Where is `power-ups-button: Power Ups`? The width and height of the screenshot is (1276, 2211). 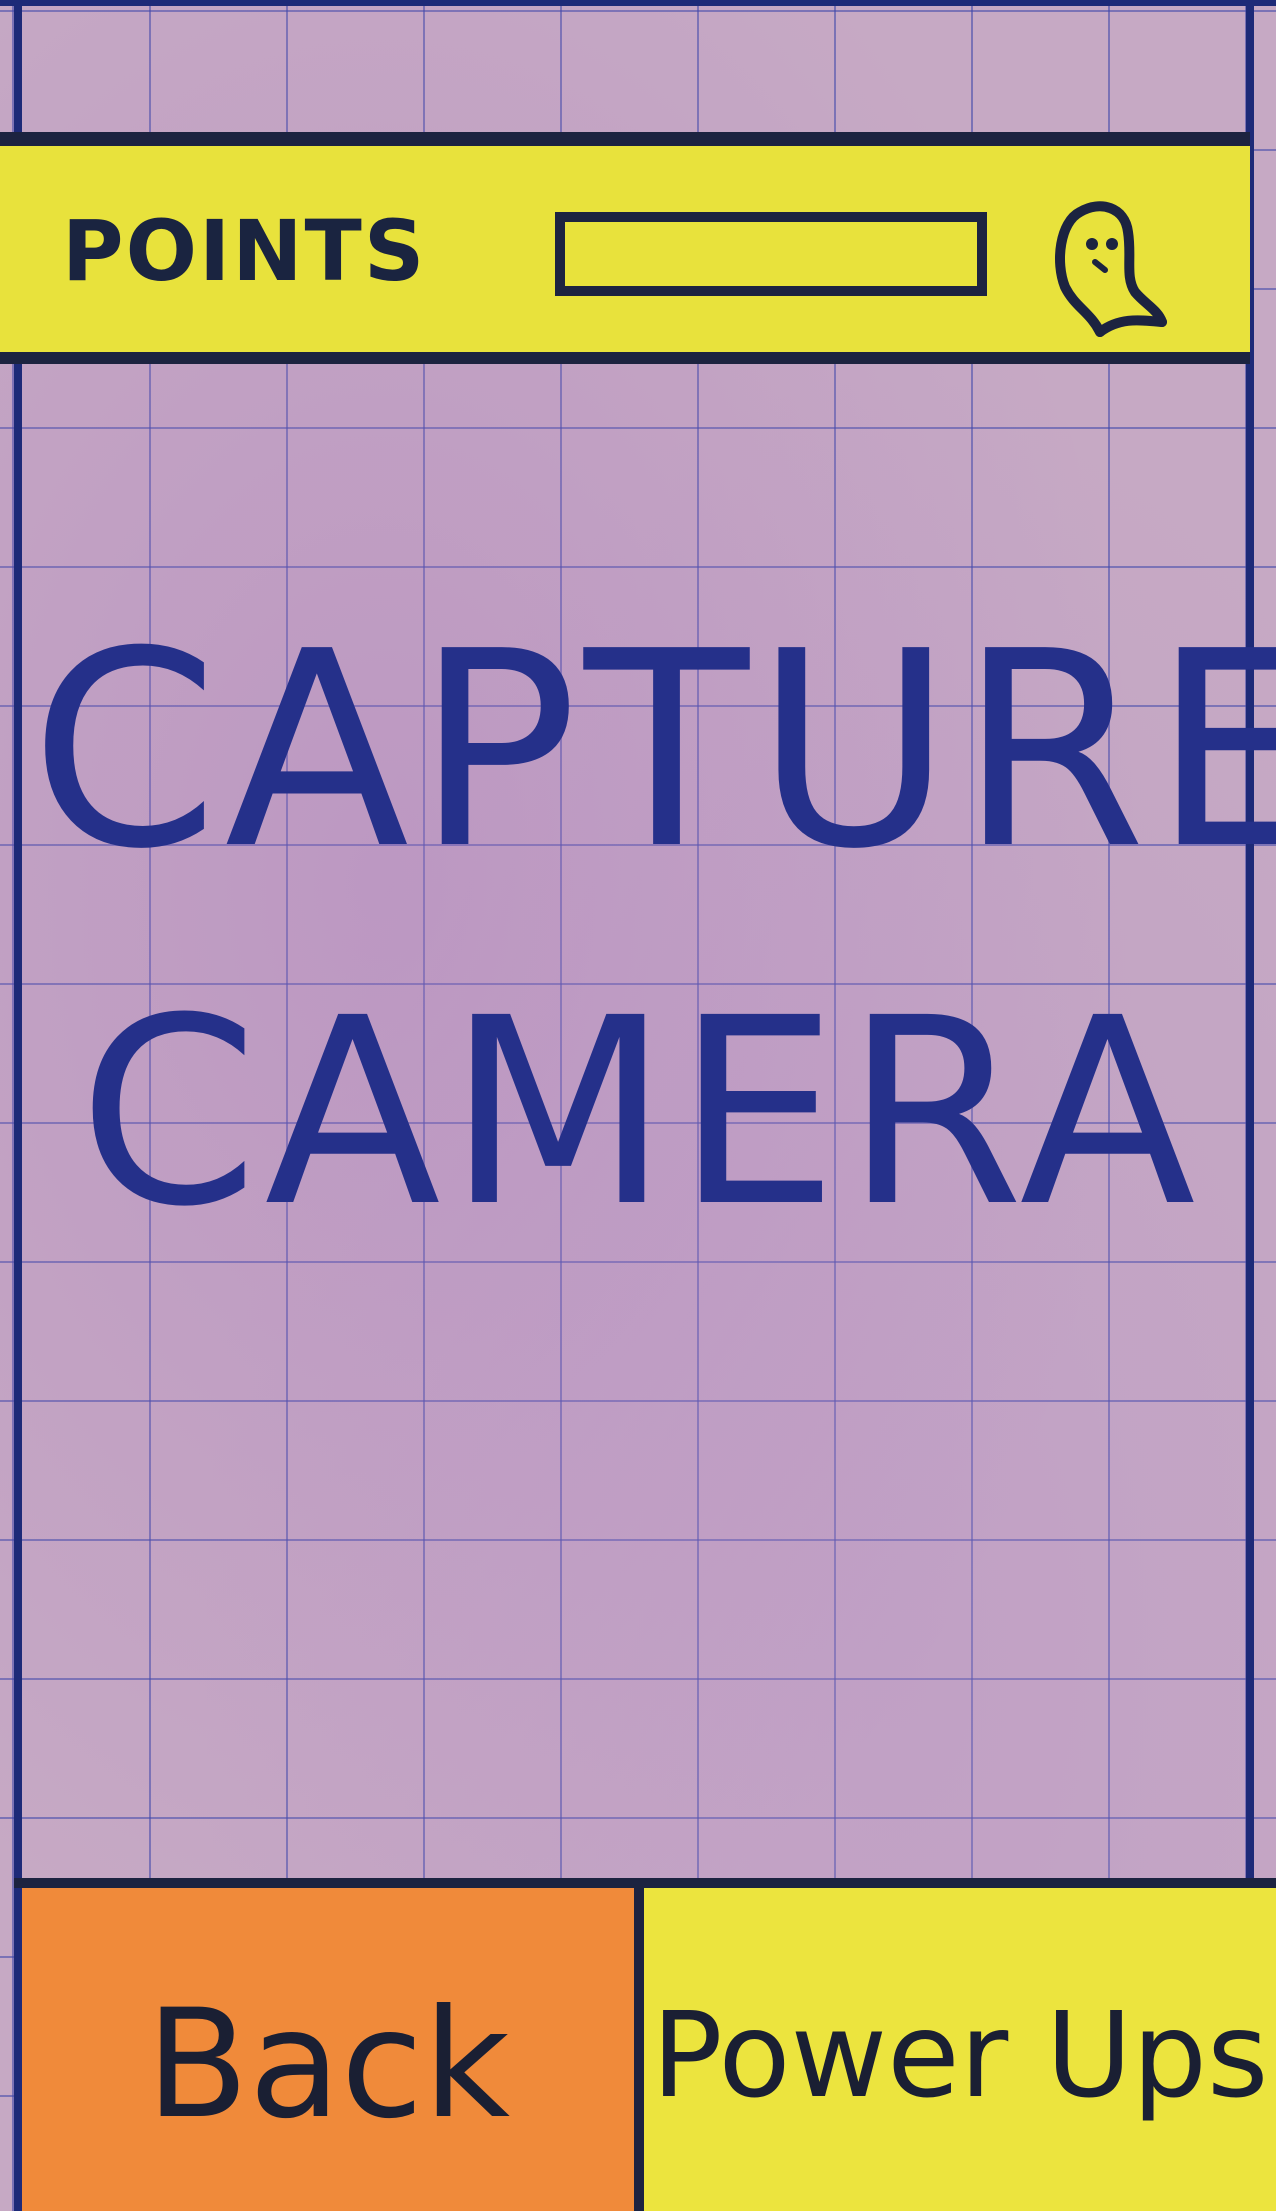
power-ups-button: Power Ups is located at coordinates (960, 2049).